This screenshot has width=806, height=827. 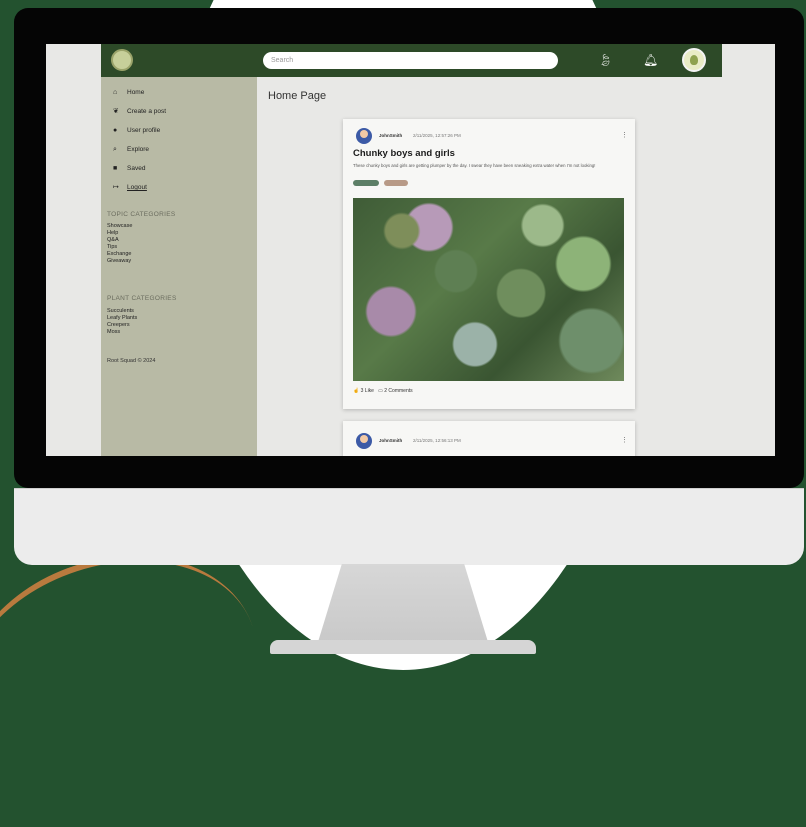 I want to click on topic-categories-heading: TOPIC CATEGORIES, so click(x=141, y=214).